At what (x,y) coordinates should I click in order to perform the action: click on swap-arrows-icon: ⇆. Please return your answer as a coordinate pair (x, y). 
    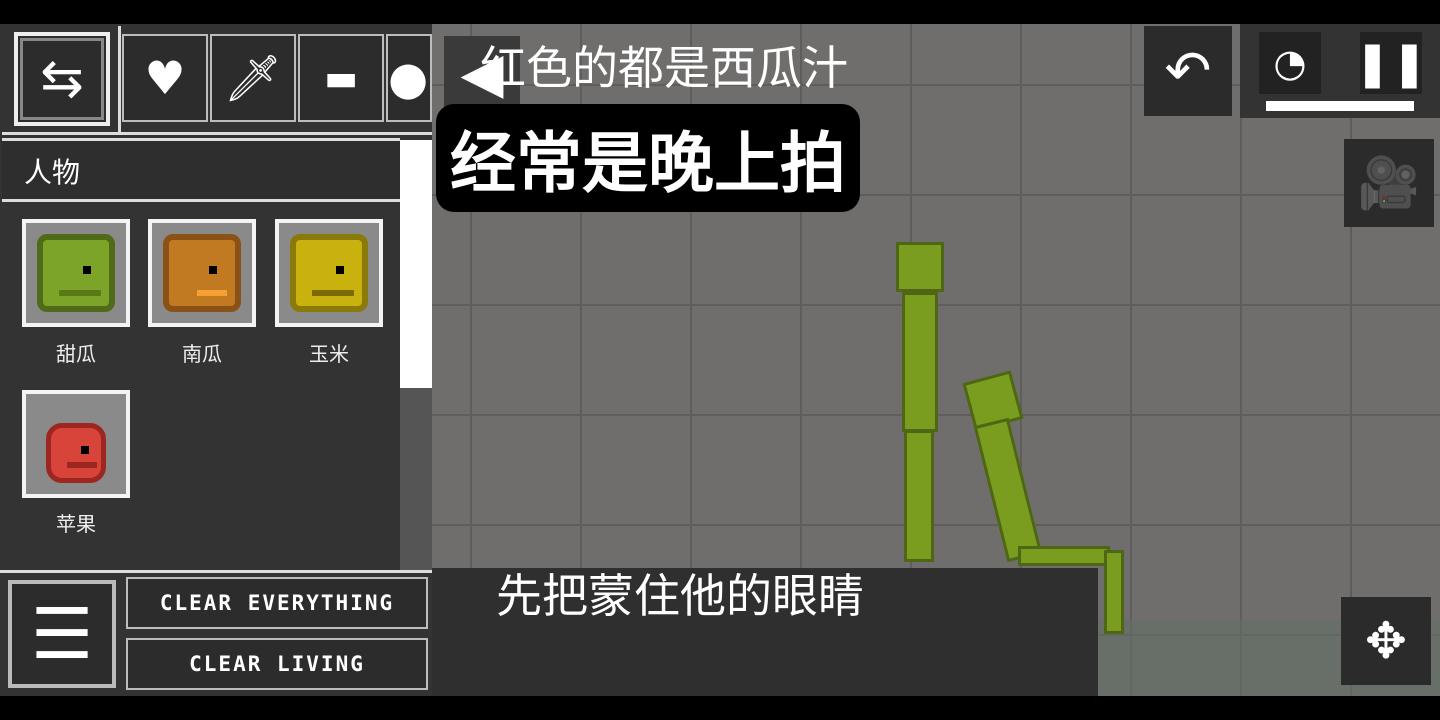
    Looking at the image, I should click on (62, 79).